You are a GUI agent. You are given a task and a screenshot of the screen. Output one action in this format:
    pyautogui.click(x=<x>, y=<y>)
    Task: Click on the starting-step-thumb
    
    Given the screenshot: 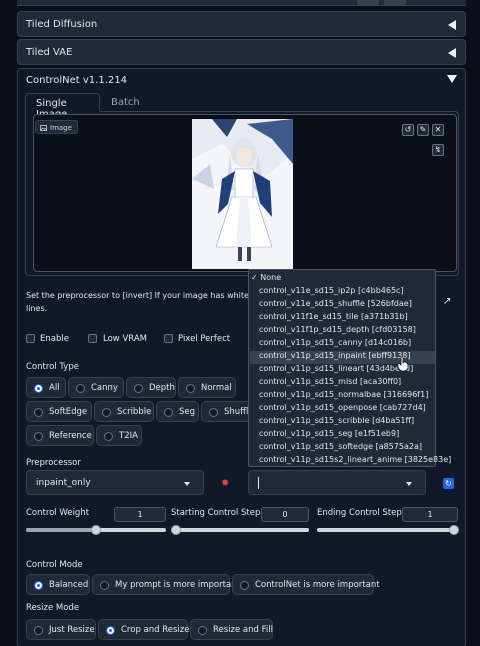 What is the action you would take?
    pyautogui.click(x=176, y=530)
    